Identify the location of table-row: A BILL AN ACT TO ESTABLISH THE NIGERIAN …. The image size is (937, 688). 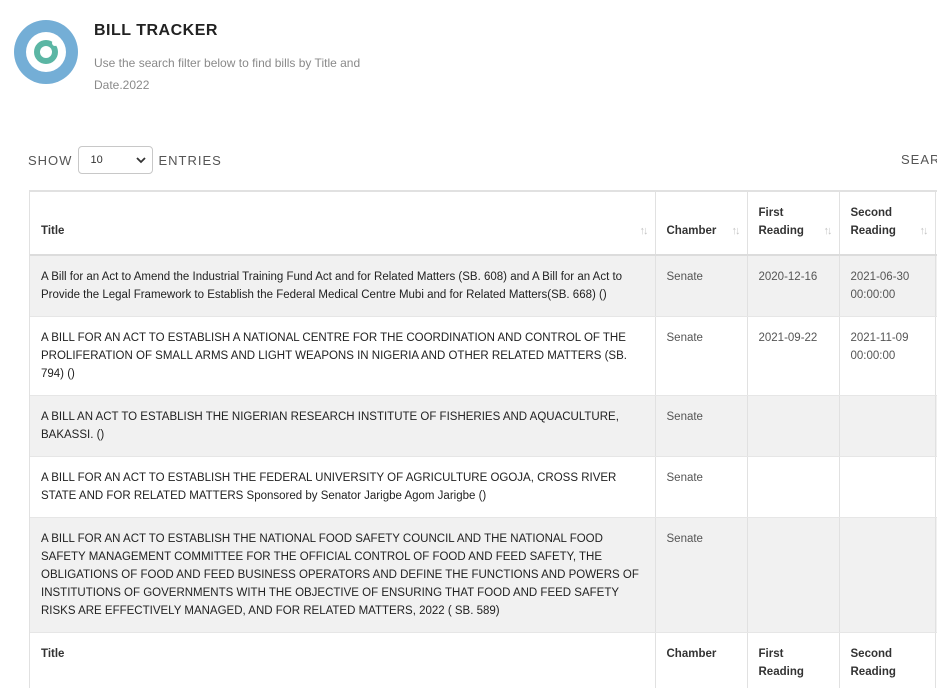
(483, 426).